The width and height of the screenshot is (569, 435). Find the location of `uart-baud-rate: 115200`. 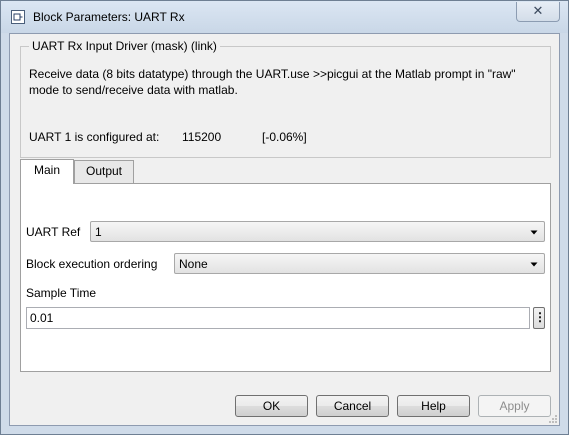

uart-baud-rate: 115200 is located at coordinates (202, 137).